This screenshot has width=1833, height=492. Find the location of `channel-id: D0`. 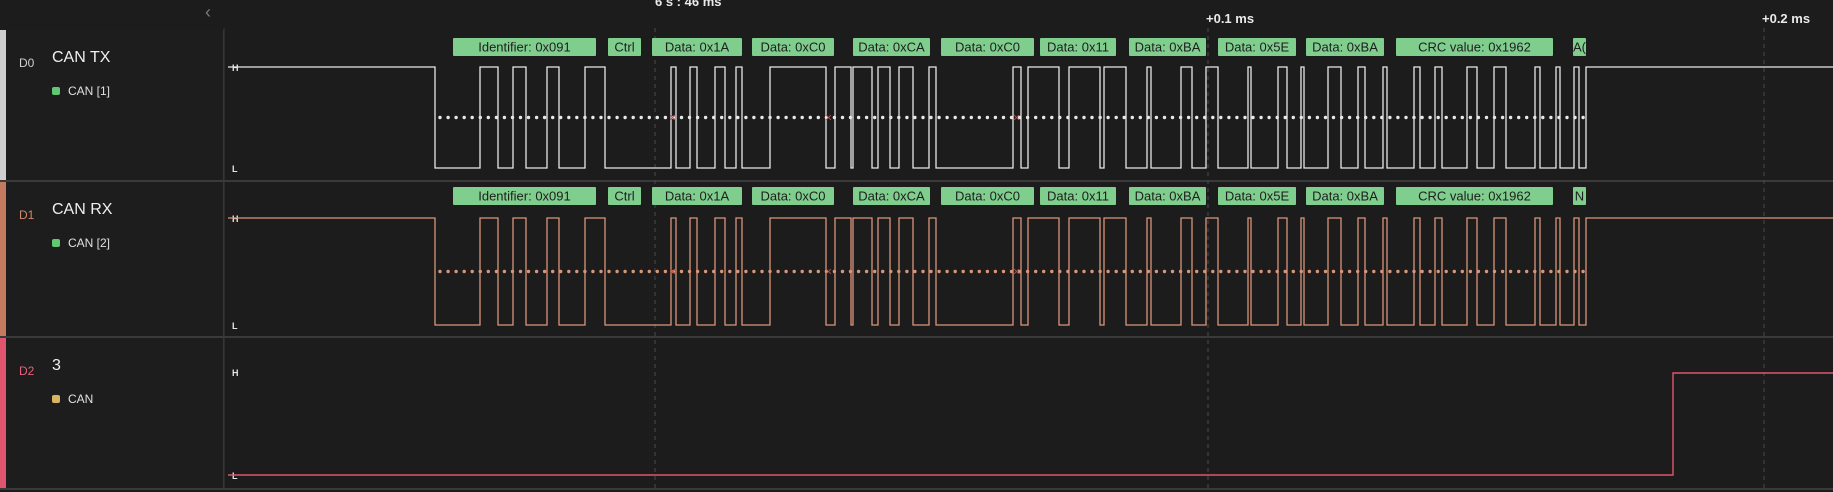

channel-id: D0 is located at coordinates (27, 63).